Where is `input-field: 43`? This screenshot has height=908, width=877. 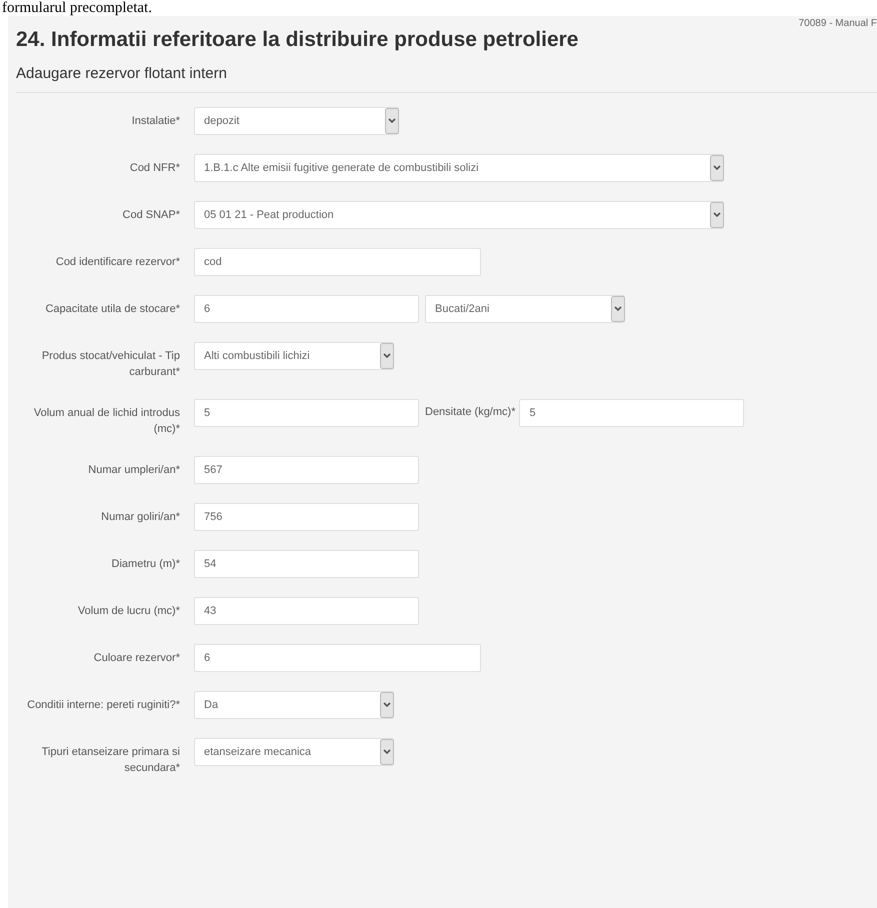
input-field: 43 is located at coordinates (306, 611).